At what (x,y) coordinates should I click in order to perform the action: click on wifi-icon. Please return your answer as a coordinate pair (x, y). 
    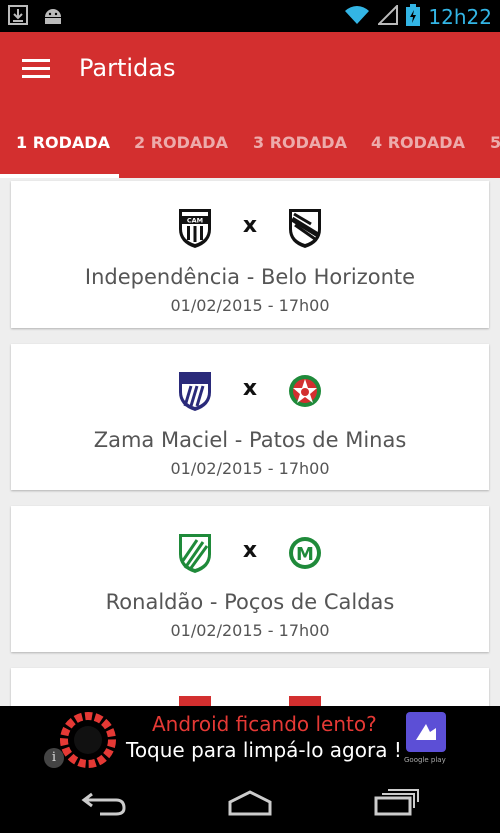
    Looking at the image, I should click on (357, 17).